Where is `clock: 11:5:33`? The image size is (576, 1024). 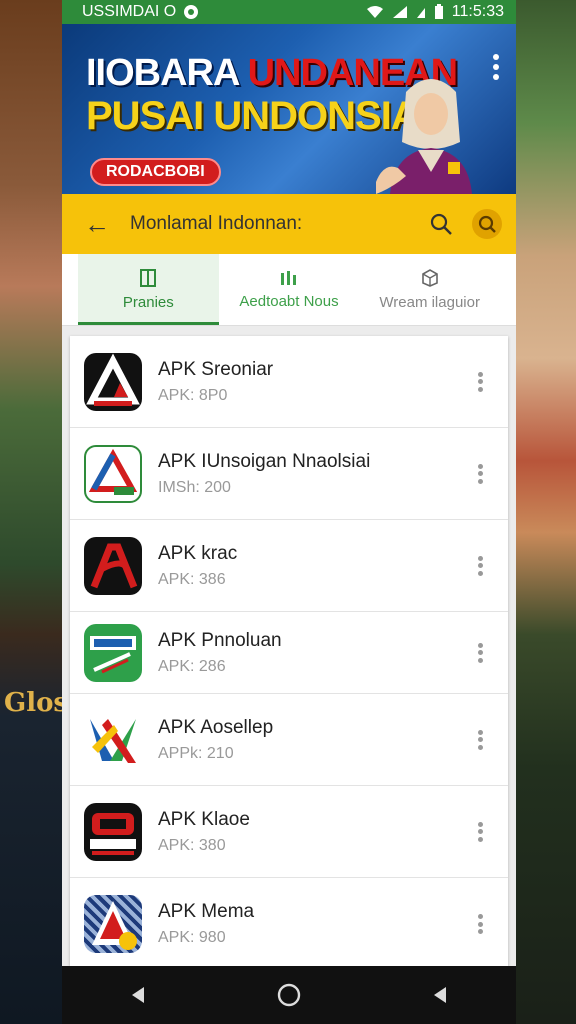
clock: 11:5:33 is located at coordinates (477, 11).